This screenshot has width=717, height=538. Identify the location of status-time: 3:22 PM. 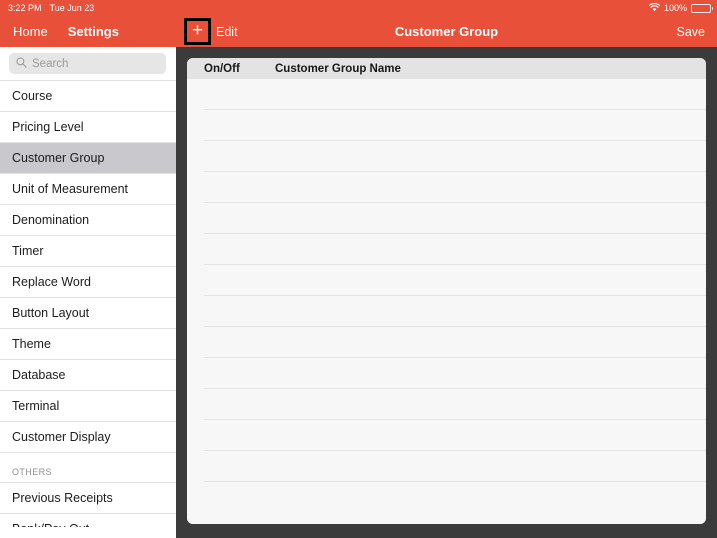
(25, 8).